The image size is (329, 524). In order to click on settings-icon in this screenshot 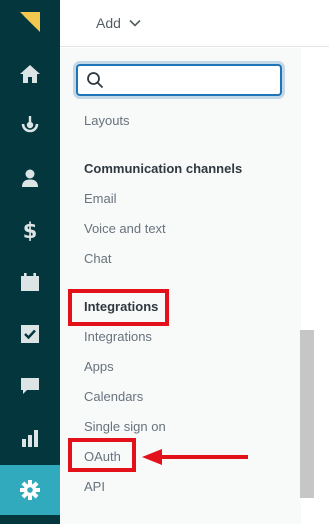, I will do `click(30, 490)`.